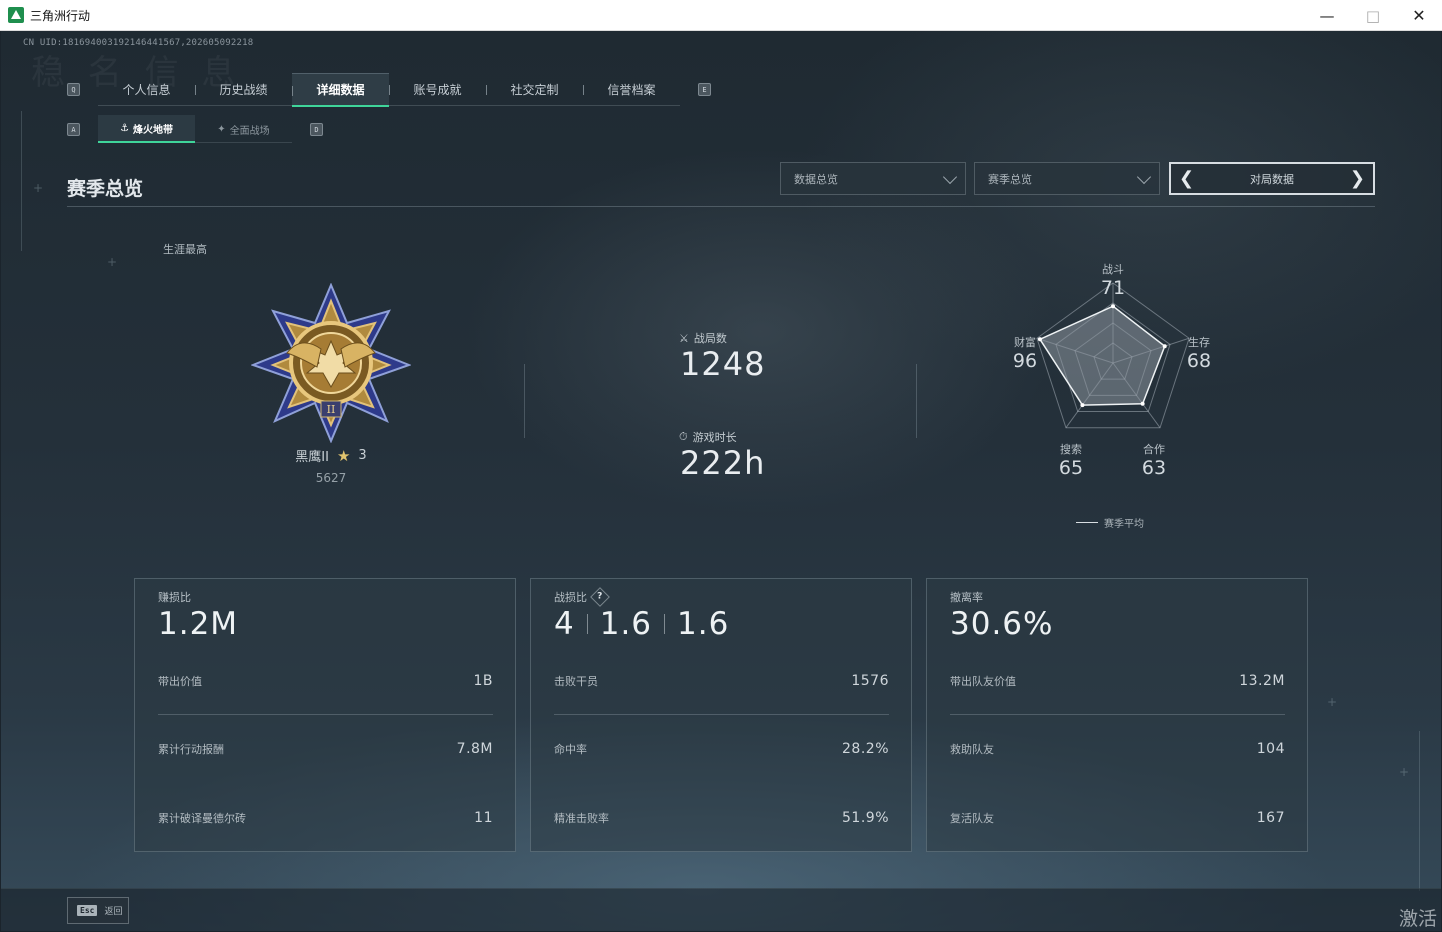 The height and width of the screenshot is (932, 1442). I want to click on stat-row-value: 1576, so click(870, 681).